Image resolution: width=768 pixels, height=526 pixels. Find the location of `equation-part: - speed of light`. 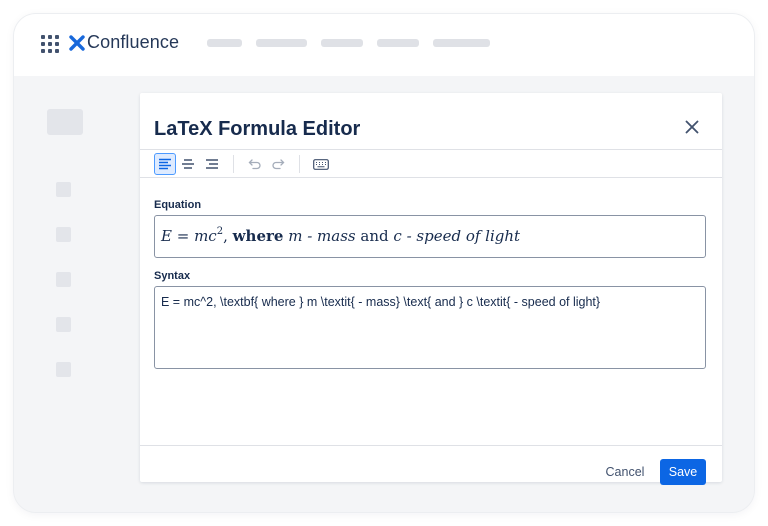

equation-part: - speed of light is located at coordinates (461, 236).